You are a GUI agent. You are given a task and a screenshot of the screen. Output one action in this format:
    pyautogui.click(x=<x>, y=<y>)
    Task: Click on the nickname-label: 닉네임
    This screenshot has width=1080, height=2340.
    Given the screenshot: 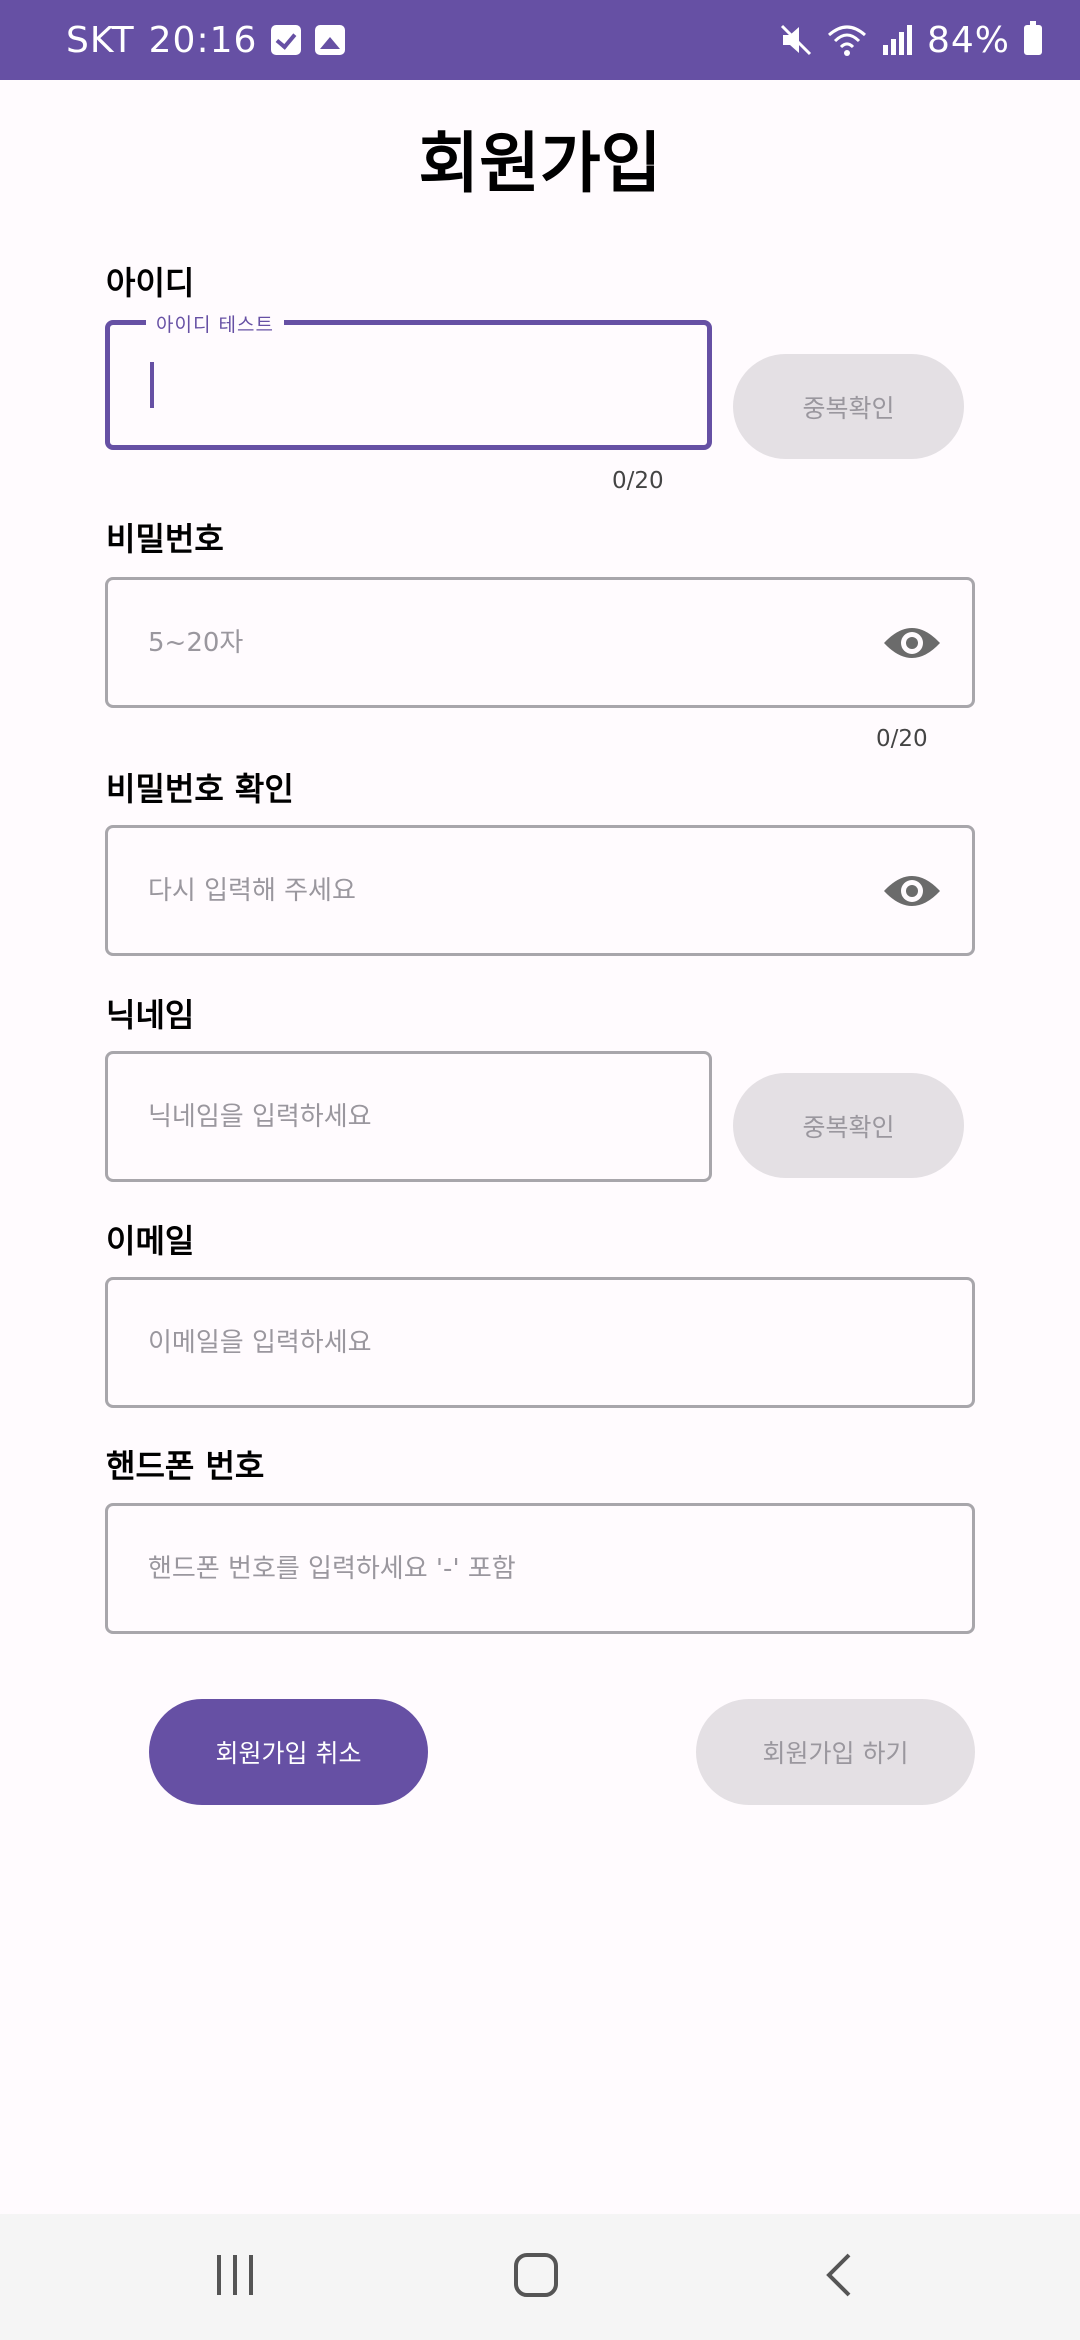 What is the action you would take?
    pyautogui.click(x=150, y=1015)
    